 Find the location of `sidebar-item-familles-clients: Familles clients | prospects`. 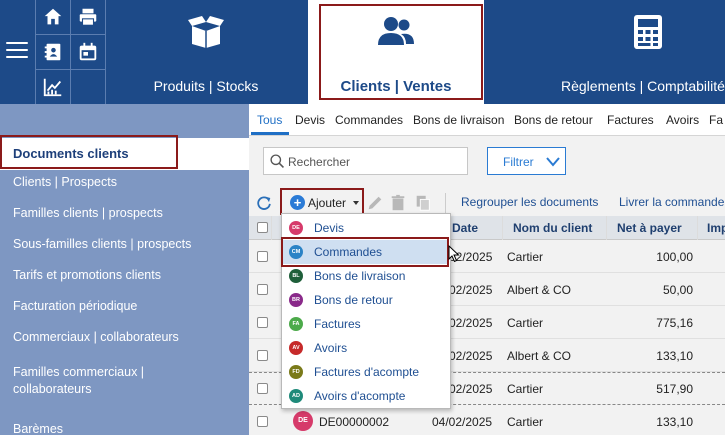

sidebar-item-familles-clients: Familles clients | prospects is located at coordinates (124, 213).